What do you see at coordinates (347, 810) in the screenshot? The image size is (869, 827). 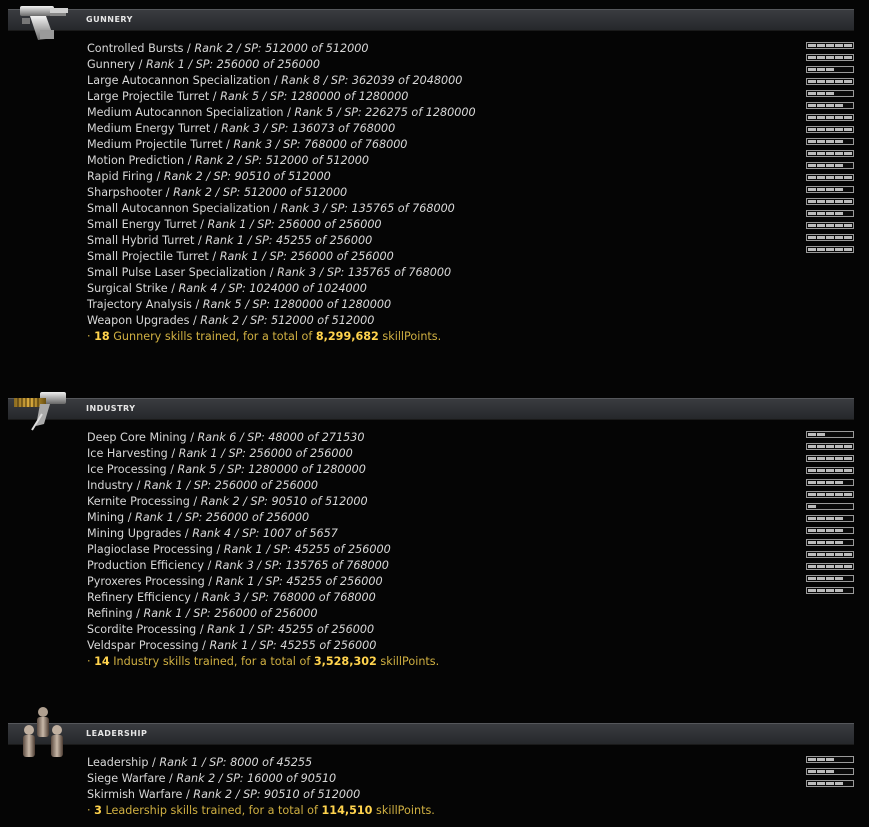 I see `summary-total-sp: 114,510` at bounding box center [347, 810].